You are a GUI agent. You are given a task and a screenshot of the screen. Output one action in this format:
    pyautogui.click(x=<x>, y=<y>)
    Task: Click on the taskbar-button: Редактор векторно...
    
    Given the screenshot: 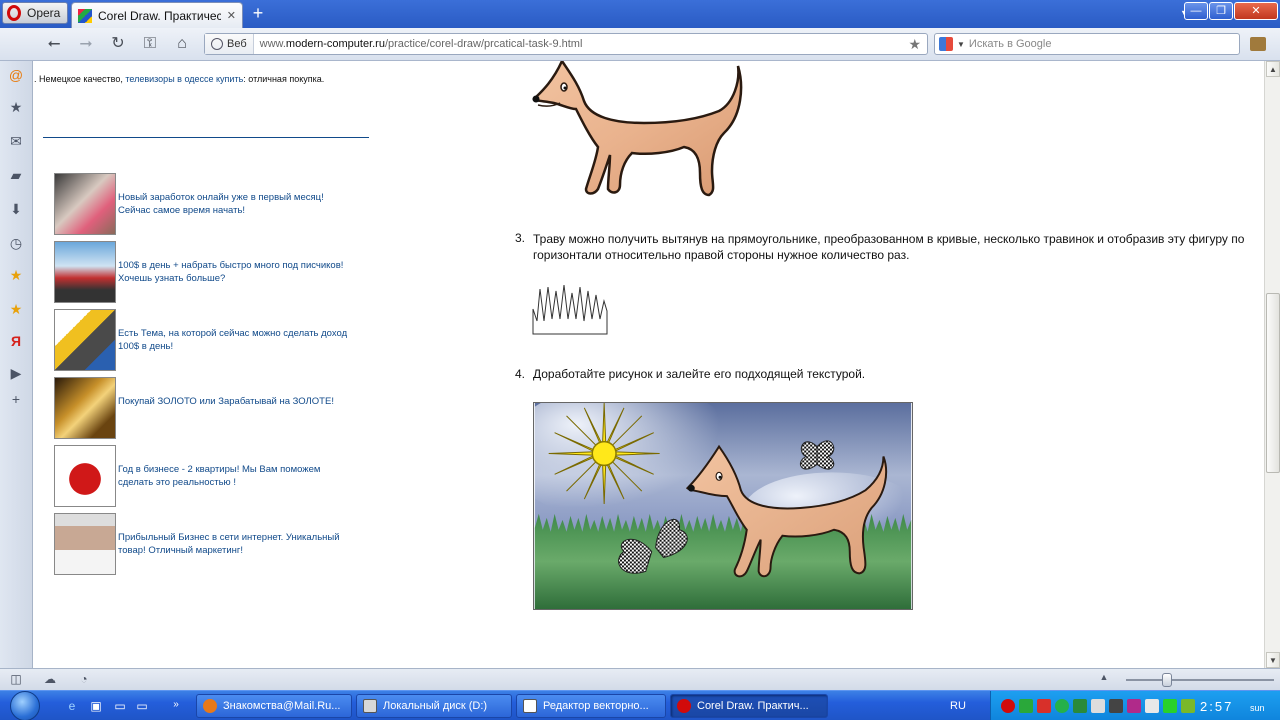 What is the action you would take?
    pyautogui.click(x=591, y=706)
    